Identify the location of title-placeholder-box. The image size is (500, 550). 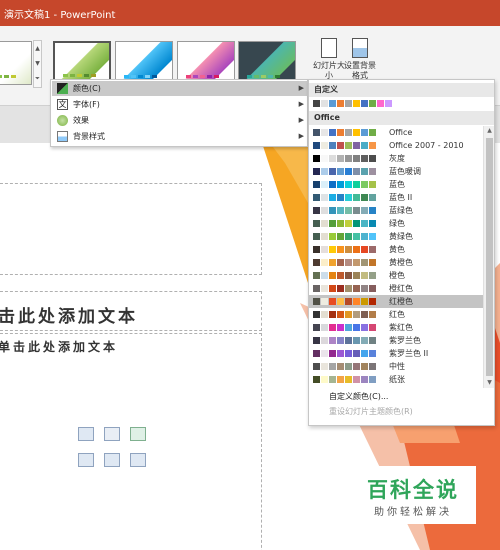
(131, 229).